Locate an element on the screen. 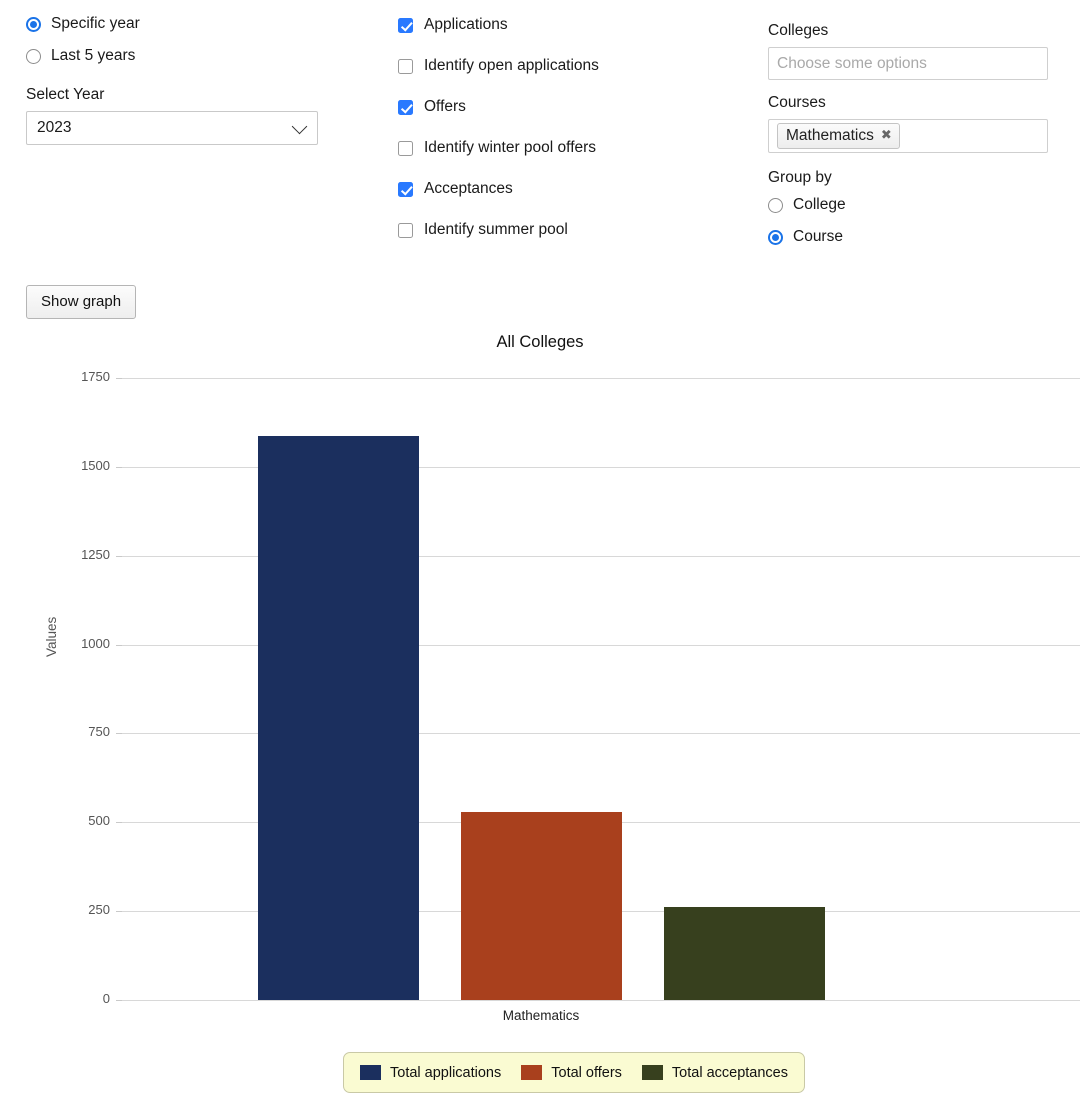 The image size is (1080, 1113). radio-last-5-years-indicator is located at coordinates (33, 56).